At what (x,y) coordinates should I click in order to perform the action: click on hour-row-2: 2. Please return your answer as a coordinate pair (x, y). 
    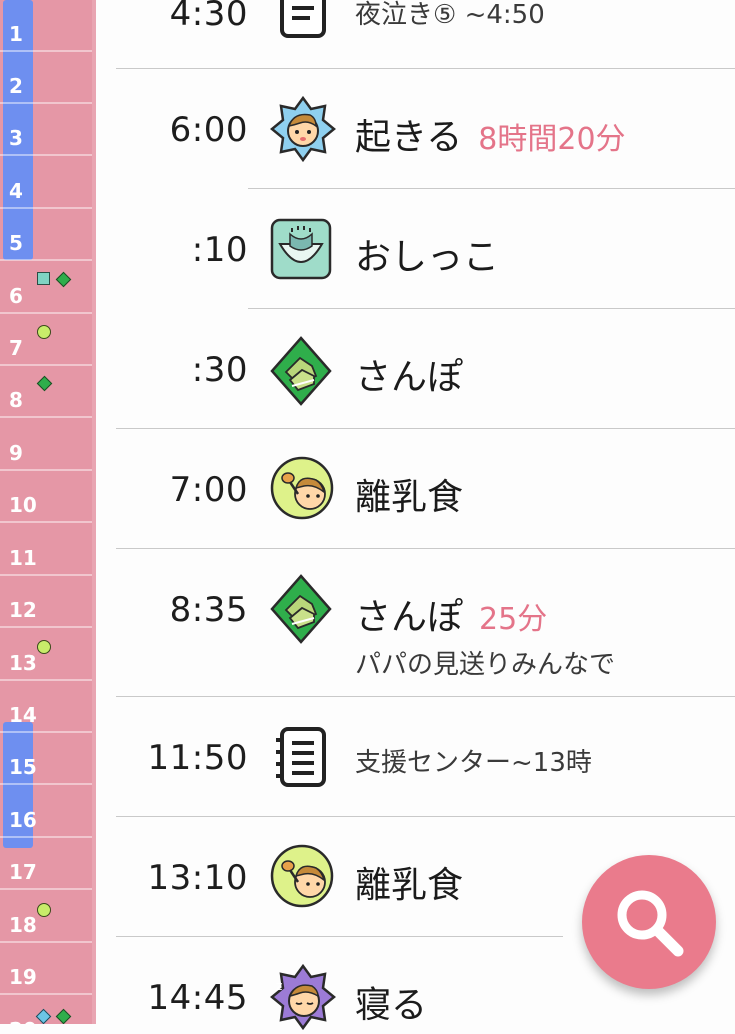
    Looking at the image, I should click on (46, 78).